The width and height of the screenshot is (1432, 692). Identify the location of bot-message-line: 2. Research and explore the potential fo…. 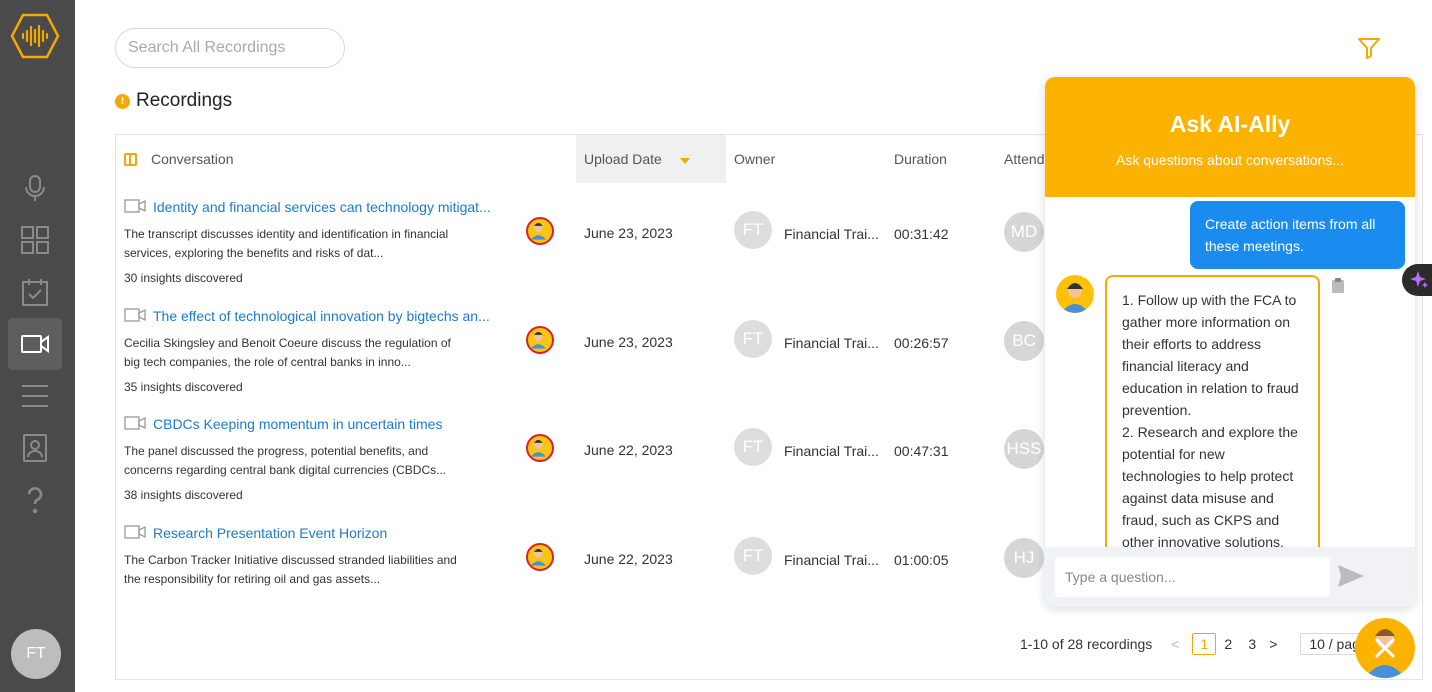
(1210, 487).